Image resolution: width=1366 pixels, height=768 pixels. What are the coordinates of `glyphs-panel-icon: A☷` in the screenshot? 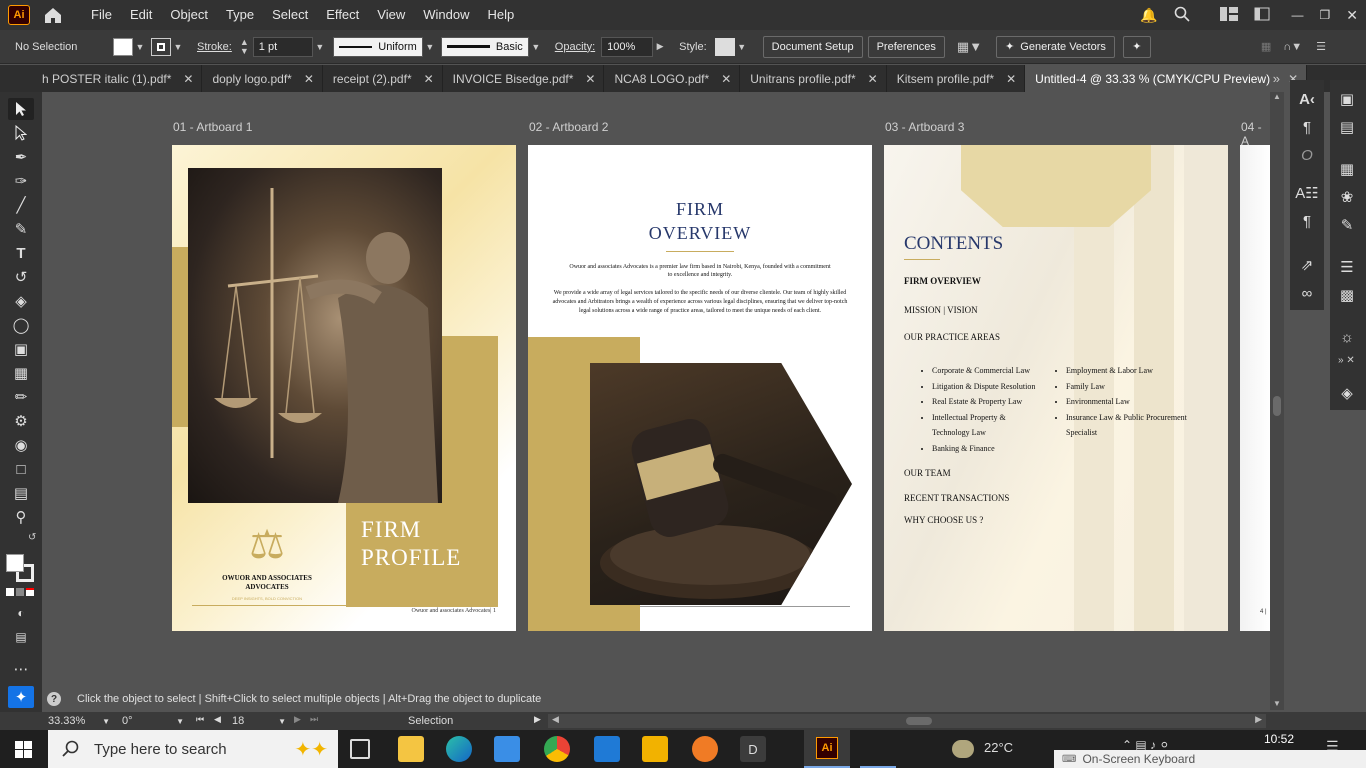 It's located at (1307, 193).